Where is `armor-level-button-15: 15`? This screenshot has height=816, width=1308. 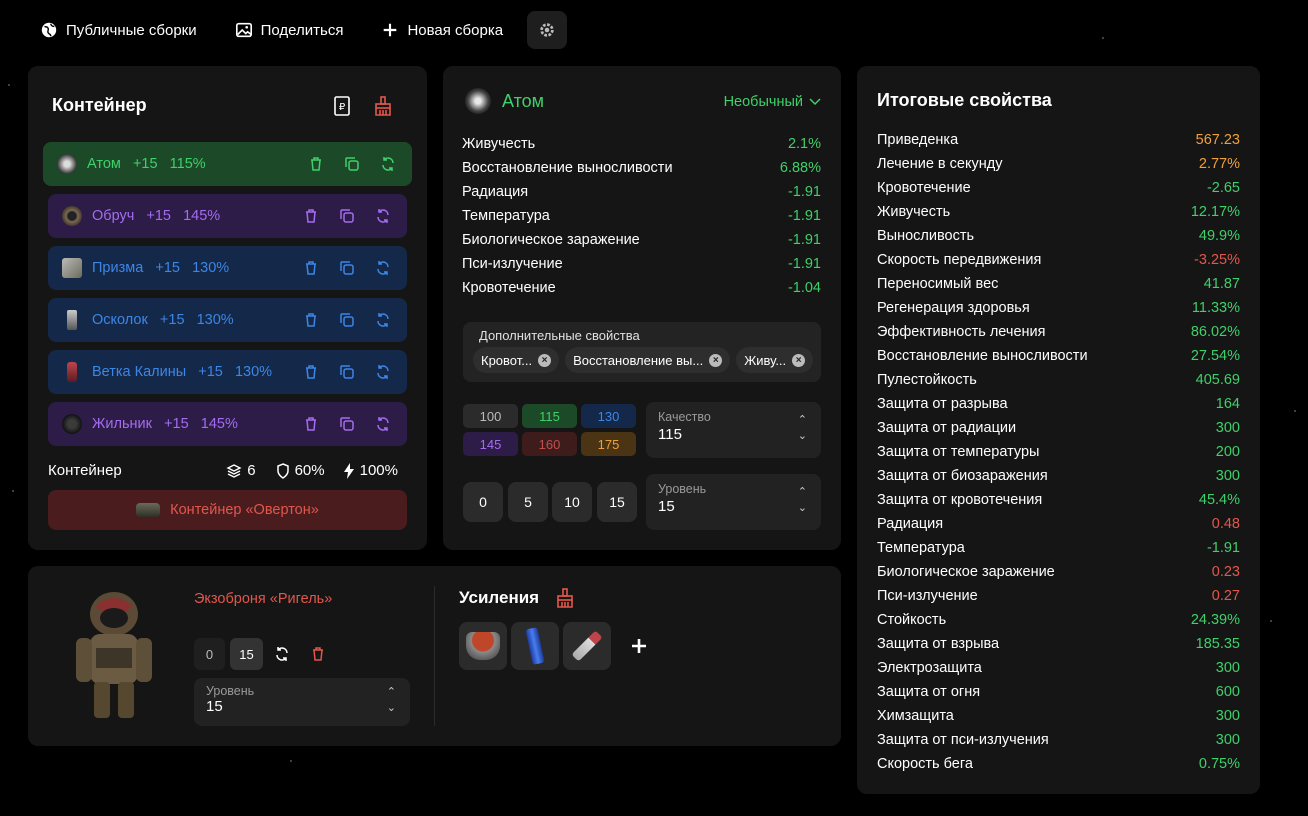 armor-level-button-15: 15 is located at coordinates (246, 654).